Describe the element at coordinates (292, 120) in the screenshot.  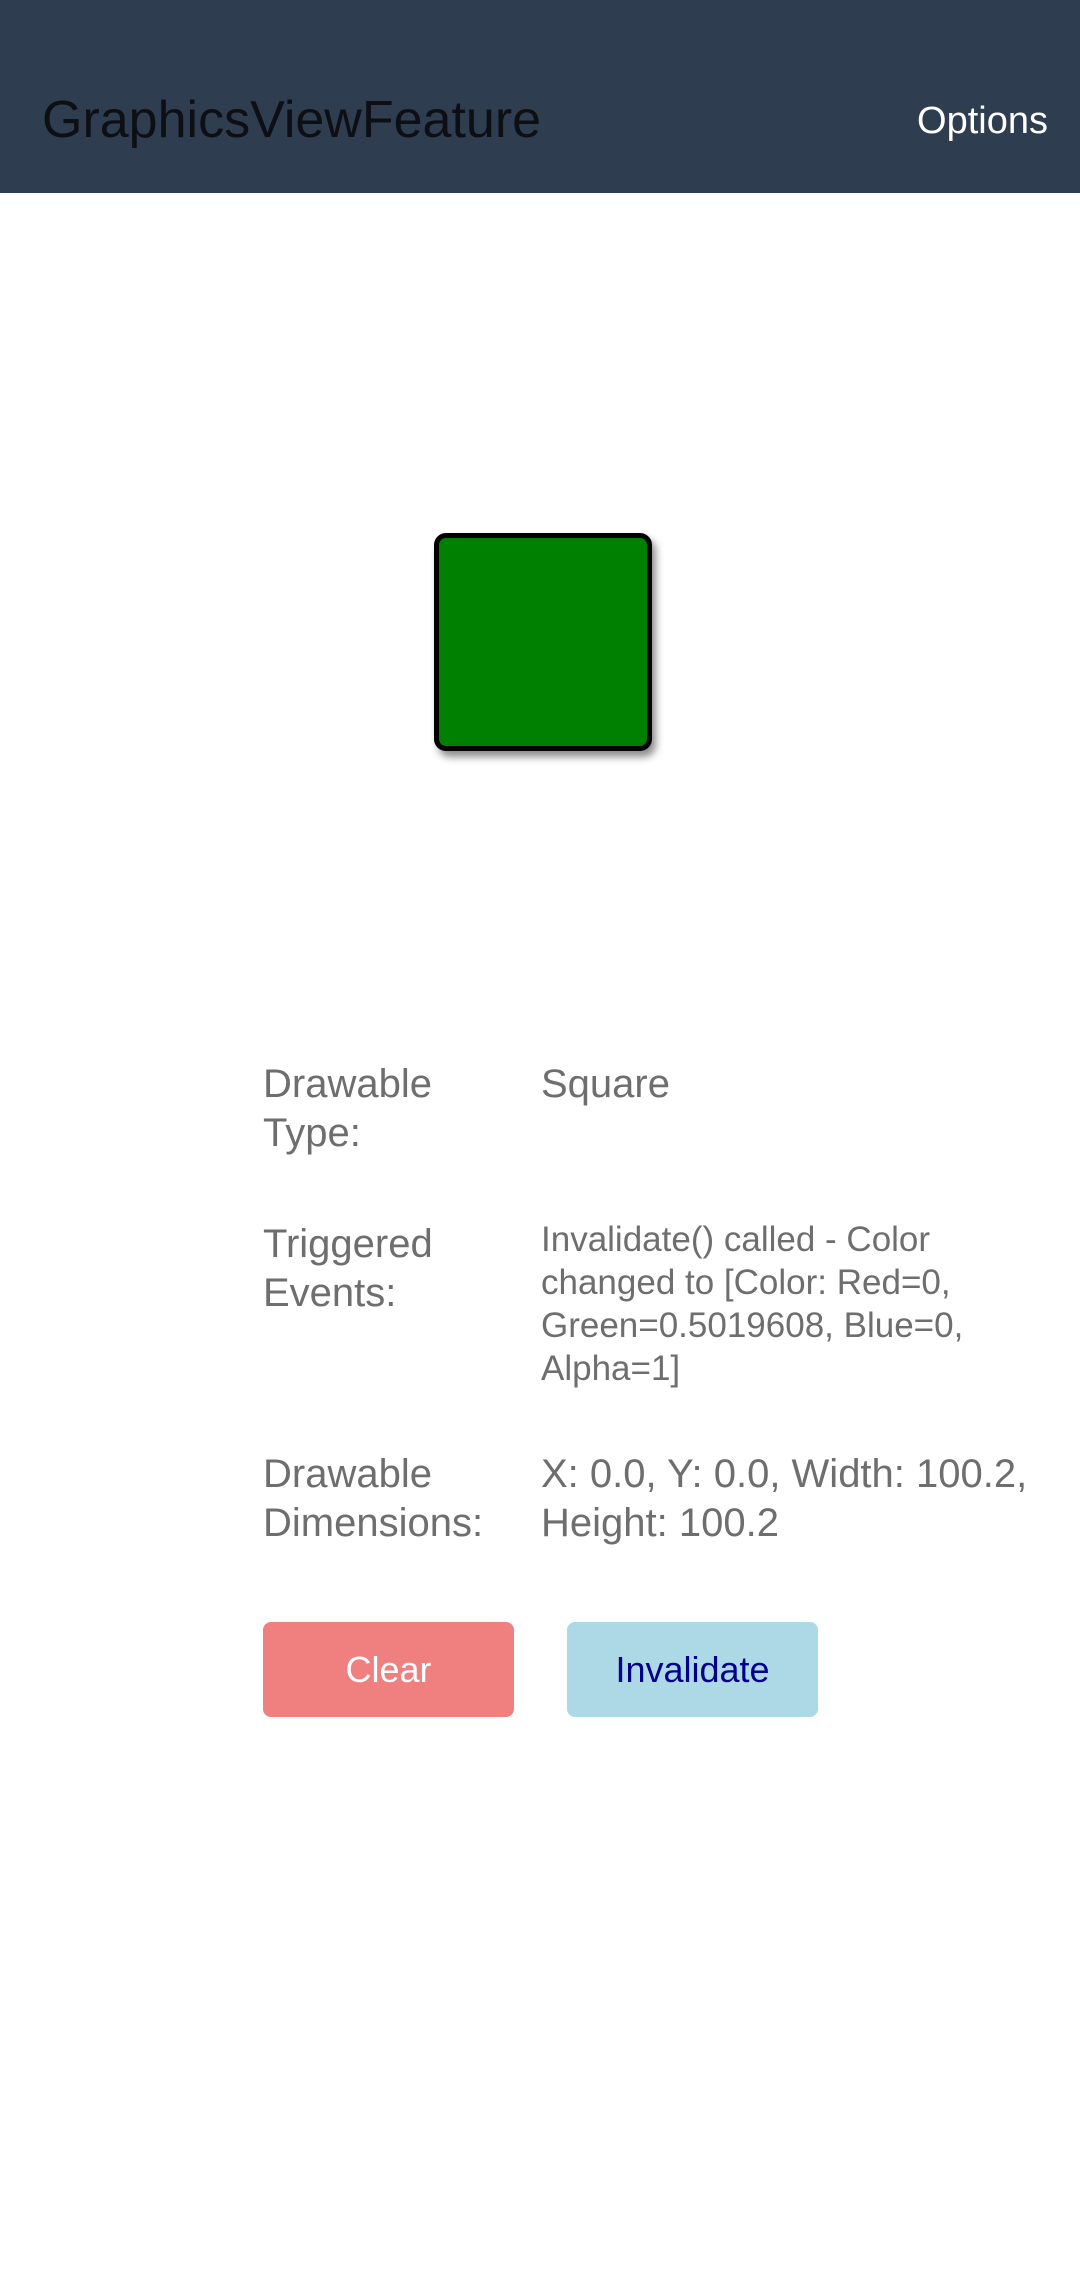
I see `page-title: GraphicsViewFeature` at that location.